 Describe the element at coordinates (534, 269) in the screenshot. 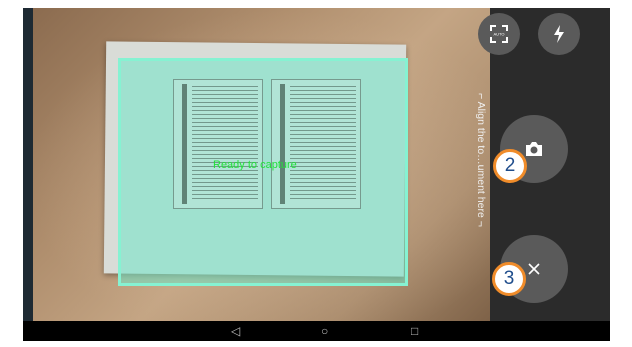

I see `close-icon` at that location.